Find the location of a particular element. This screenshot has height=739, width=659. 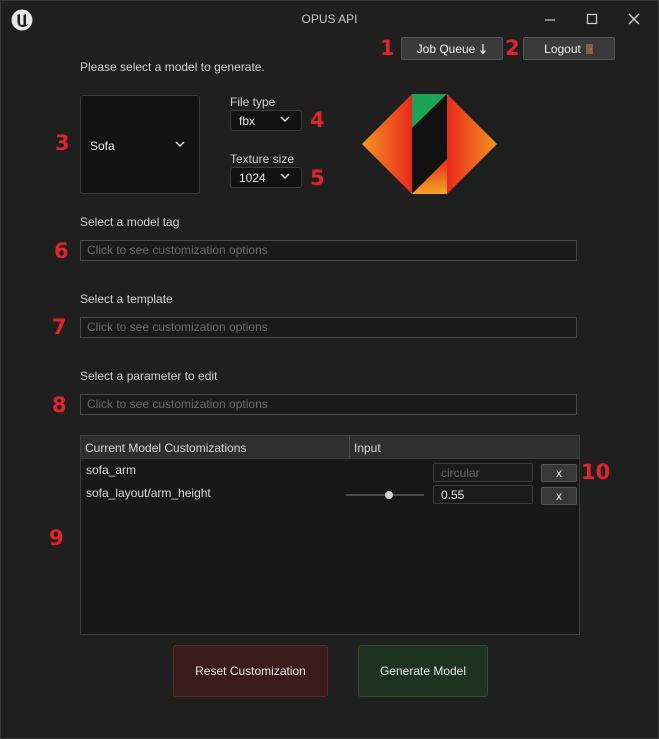

text-input: circular is located at coordinates (483, 472).